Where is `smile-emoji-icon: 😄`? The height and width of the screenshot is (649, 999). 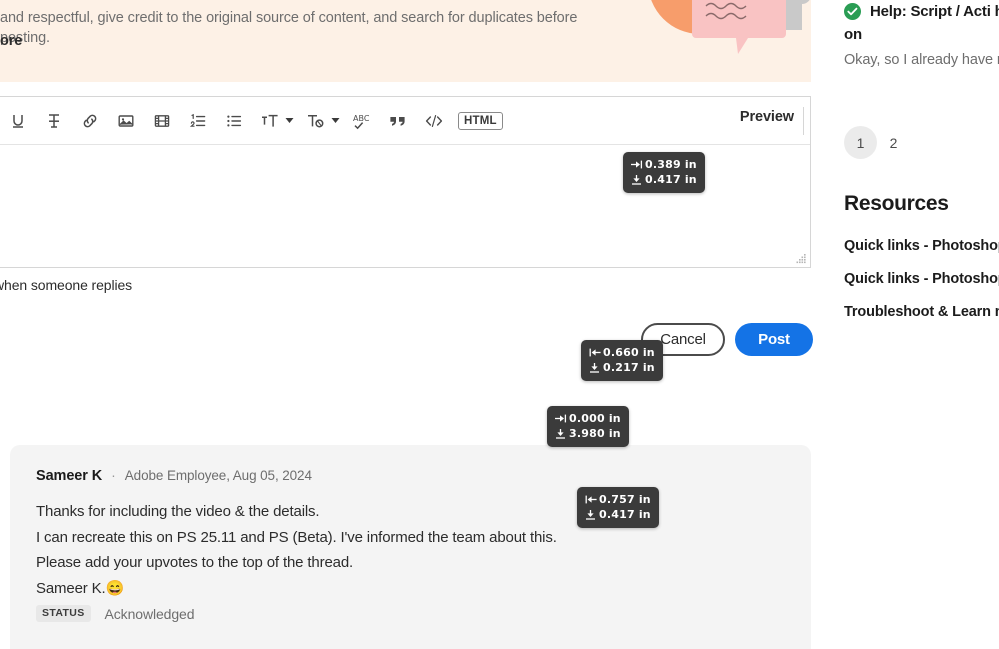 smile-emoji-icon: 😄 is located at coordinates (115, 588).